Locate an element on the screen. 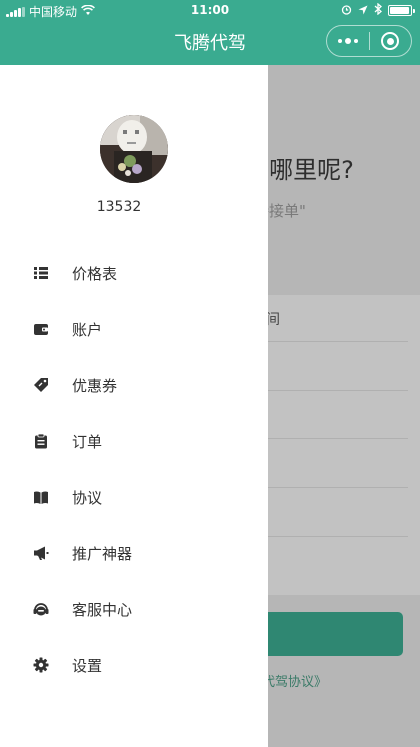 Image resolution: width=420 pixels, height=747 pixels. mini-program-capsule is located at coordinates (369, 41).